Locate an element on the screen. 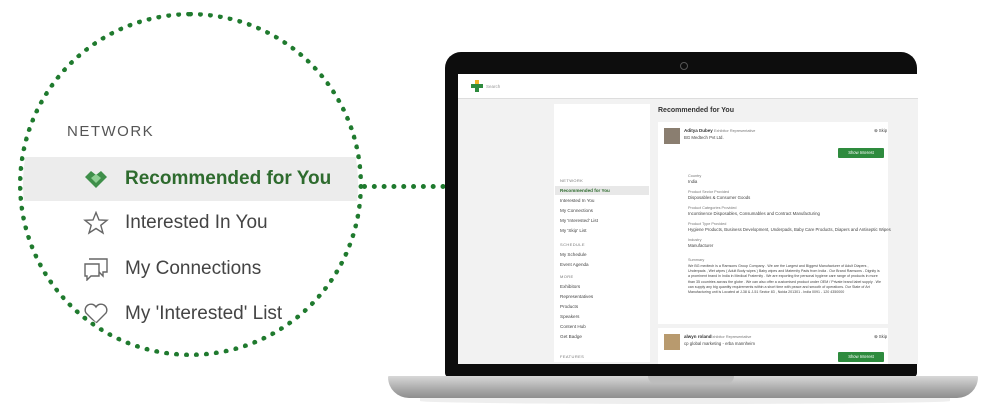 This screenshot has width=1000, height=415. card-company: BG Medtech Pvt Ltd. is located at coordinates (704, 137).